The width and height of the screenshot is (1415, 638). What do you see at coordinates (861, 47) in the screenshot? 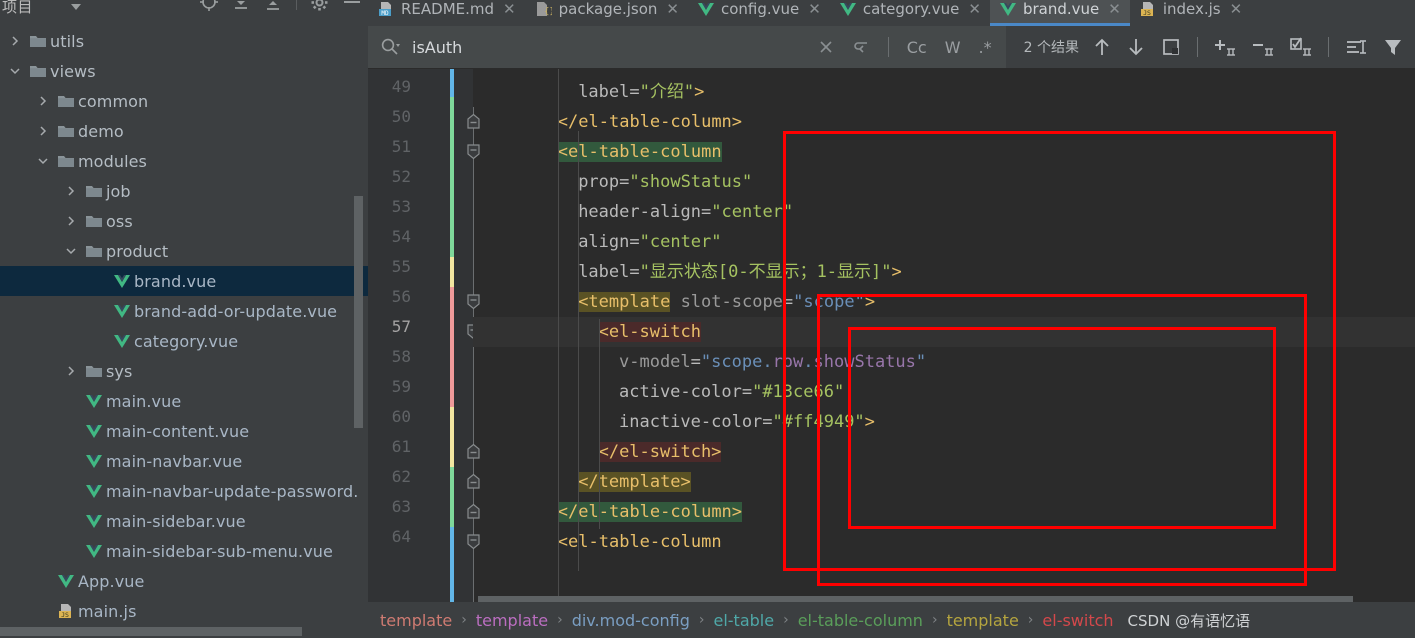
I see `history-icon` at bounding box center [861, 47].